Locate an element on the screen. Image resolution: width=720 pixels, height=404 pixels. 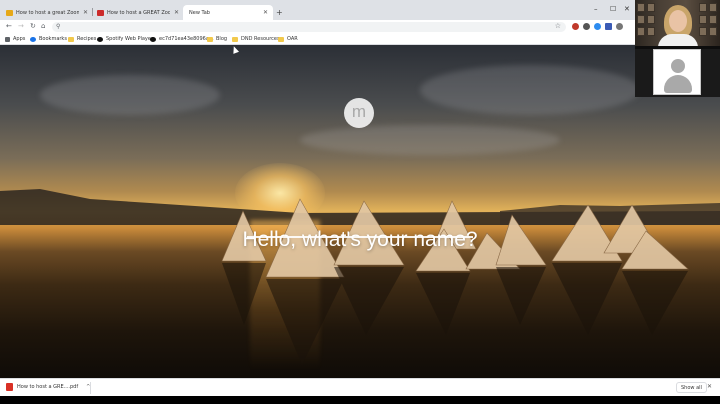
bookmark-apps: Apps is located at coordinates (15, 39).